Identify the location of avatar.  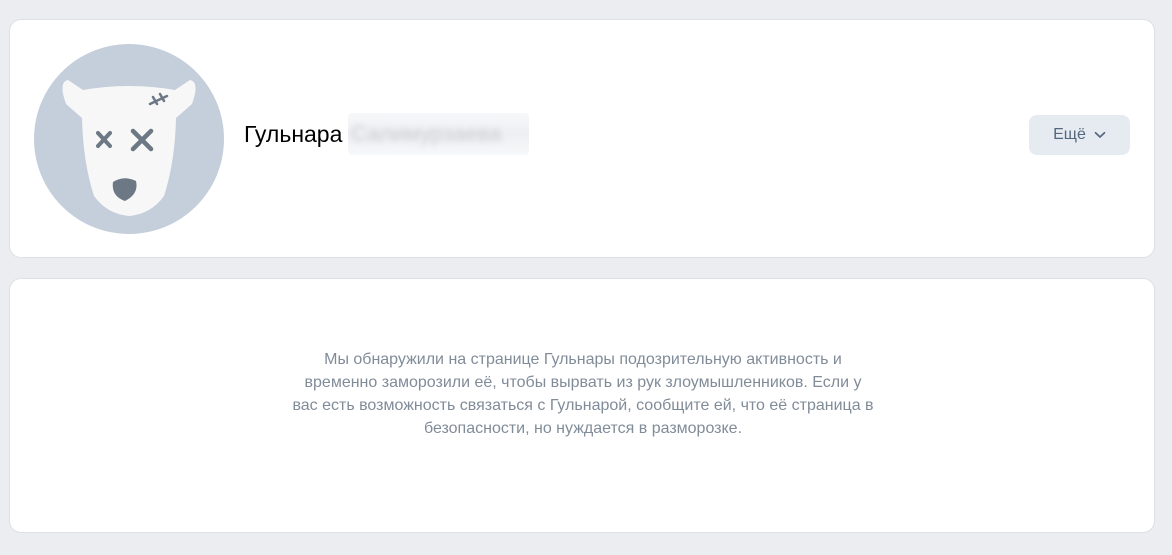
(129, 139).